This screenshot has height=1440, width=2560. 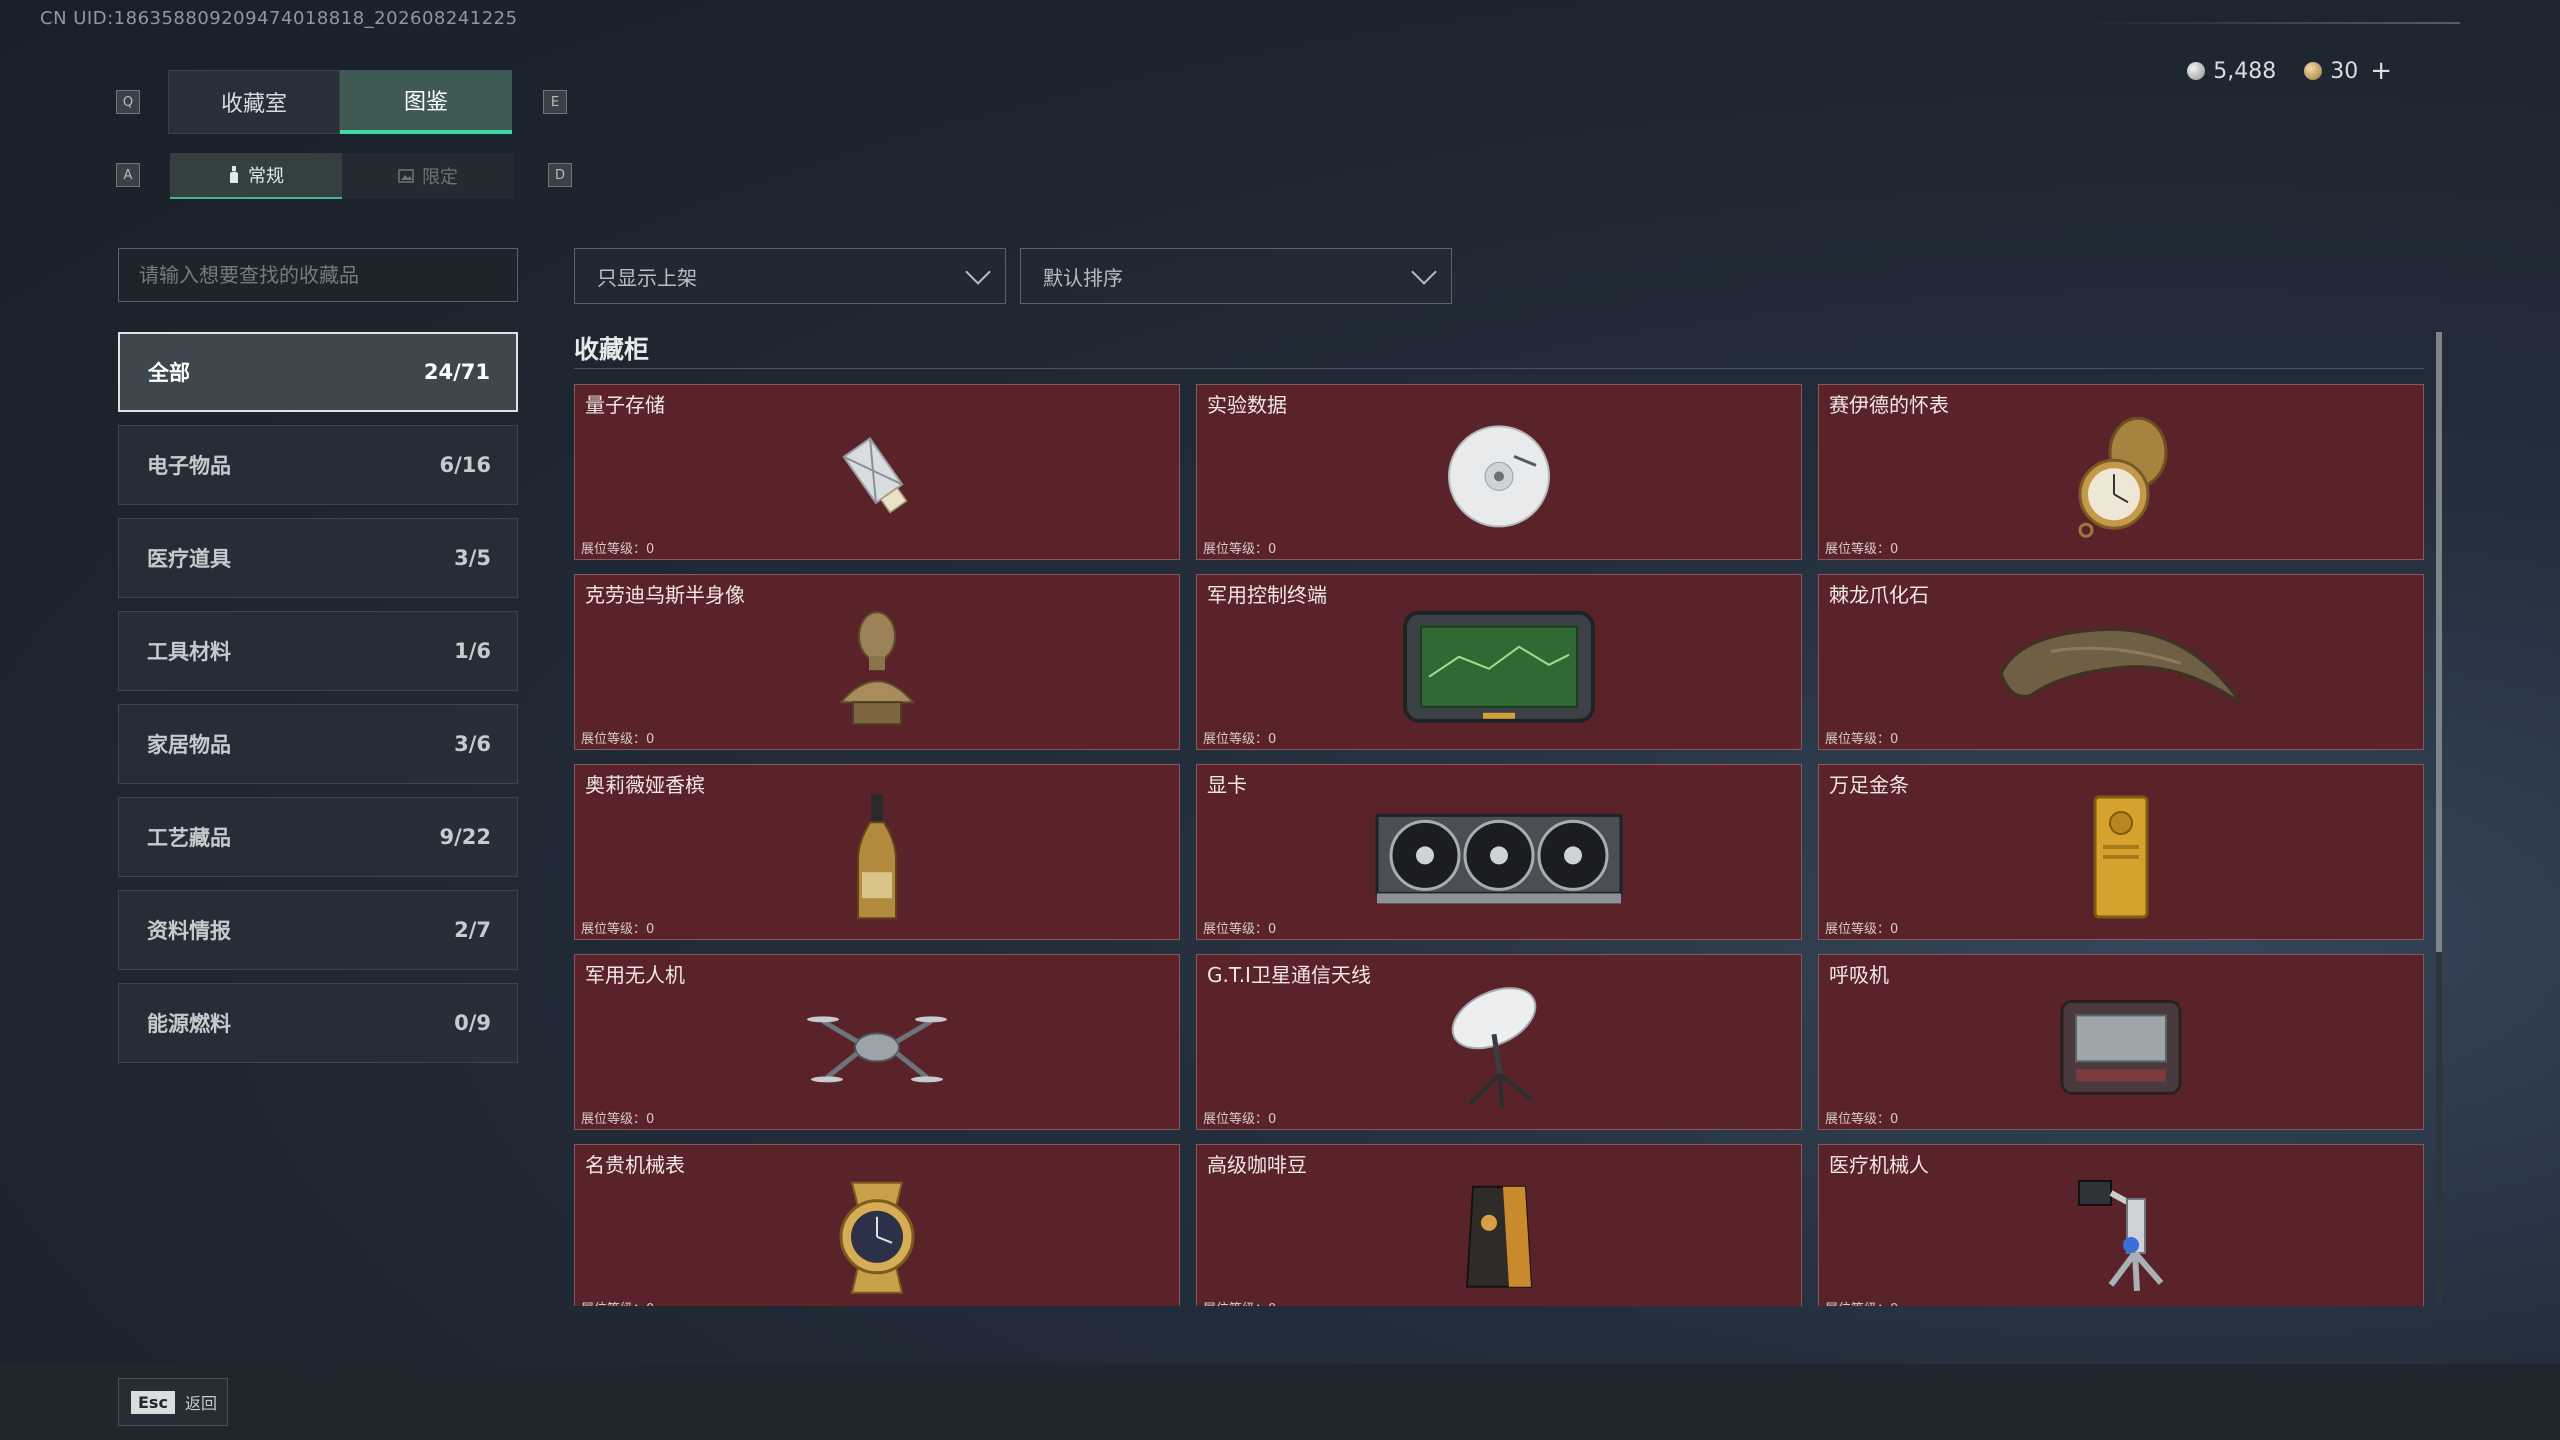 I want to click on item-name: 克劳迪乌斯半身像, so click(x=665, y=595).